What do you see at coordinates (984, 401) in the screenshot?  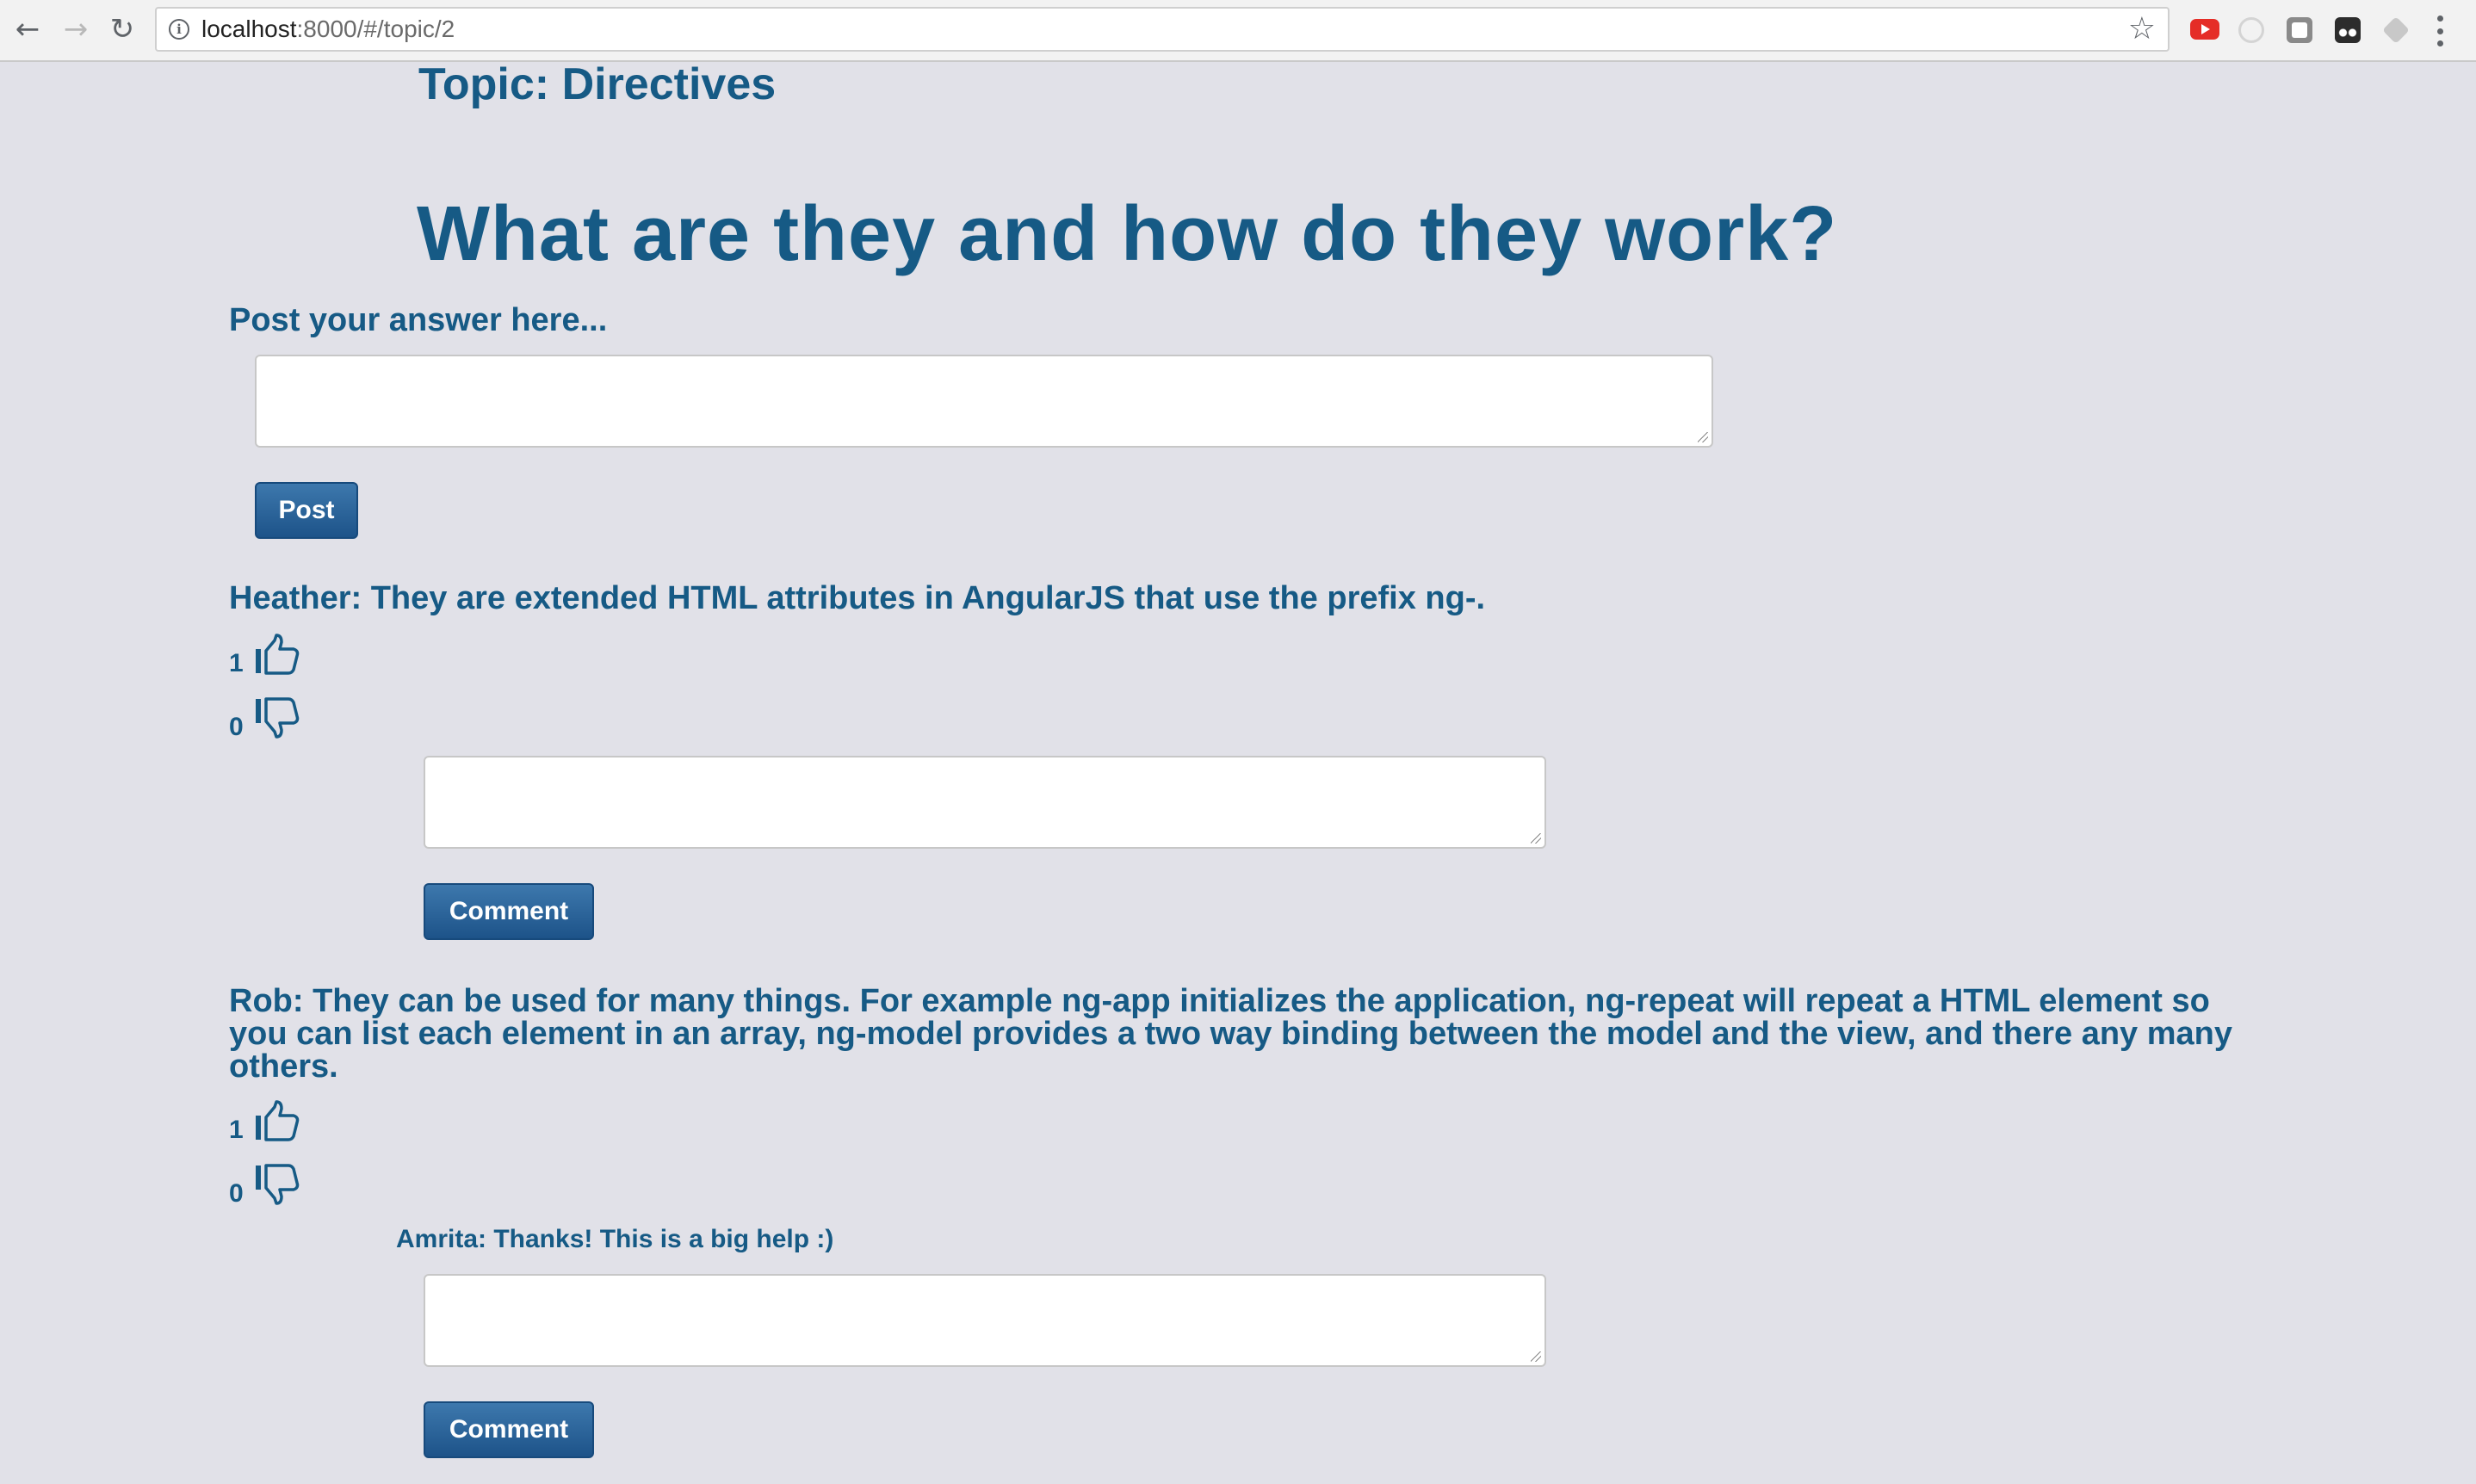 I see `answer-input` at bounding box center [984, 401].